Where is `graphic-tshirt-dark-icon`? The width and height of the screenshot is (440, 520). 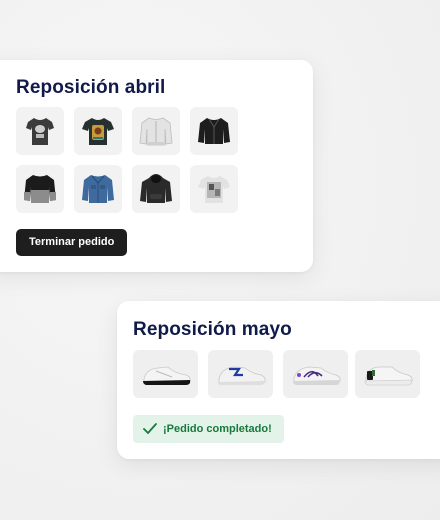
graphic-tshirt-dark-icon is located at coordinates (40, 131).